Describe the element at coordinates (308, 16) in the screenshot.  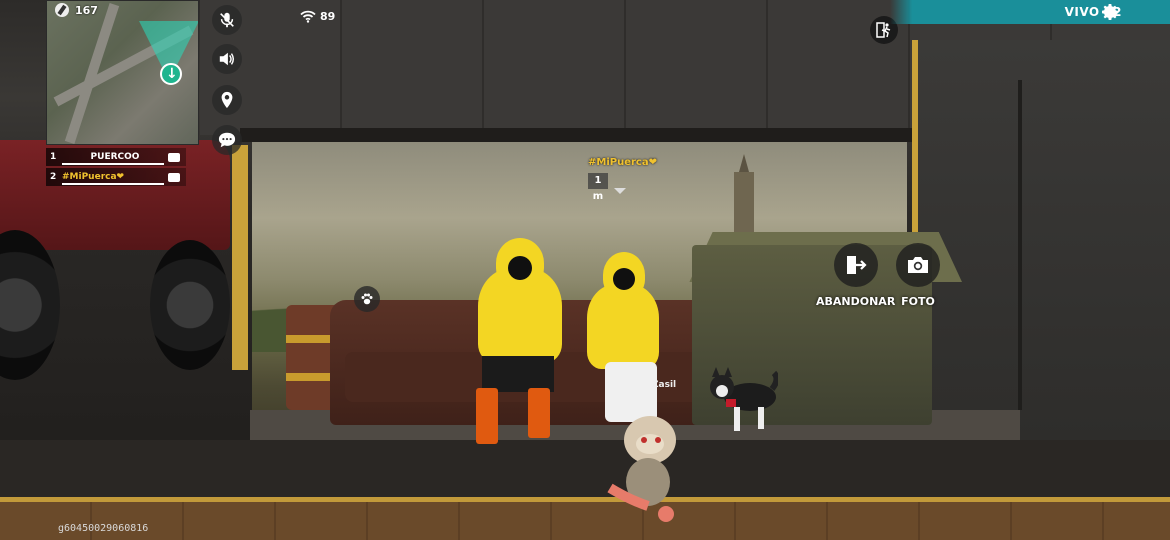
I see `wifi-icon` at that location.